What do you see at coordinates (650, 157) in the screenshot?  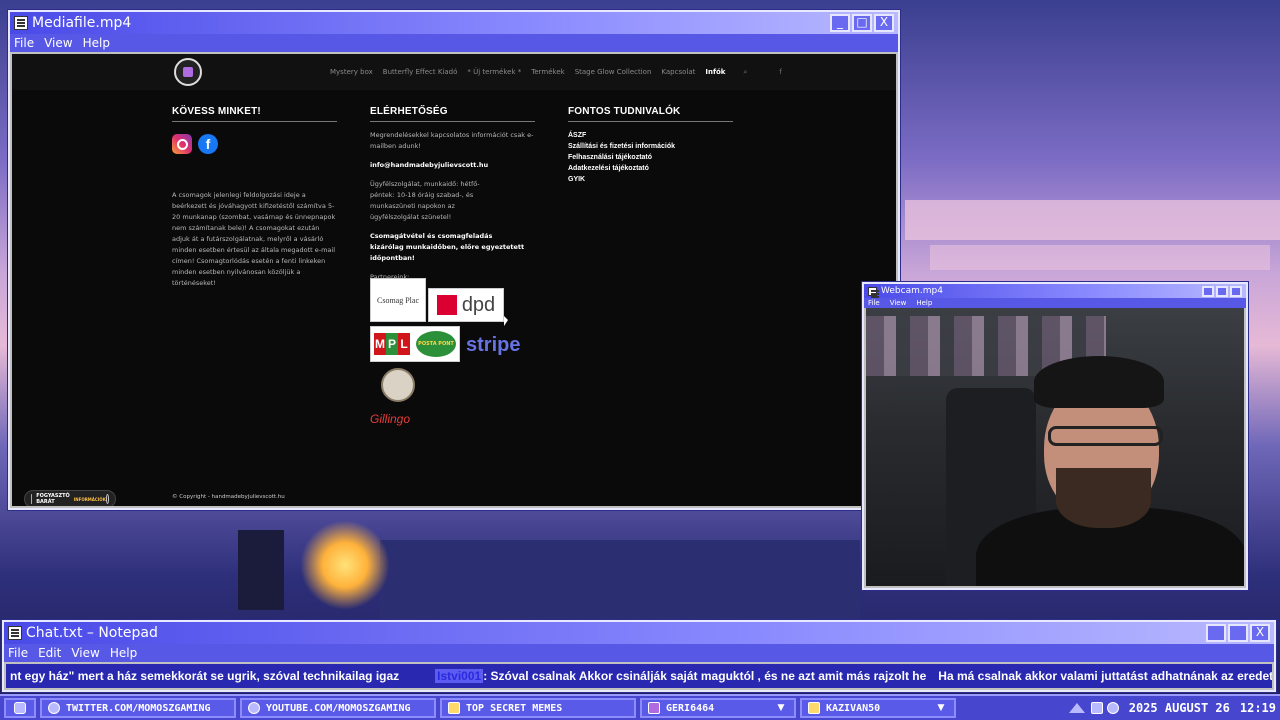 I see `link-usage: Felhasználási tájékoztató` at bounding box center [650, 157].